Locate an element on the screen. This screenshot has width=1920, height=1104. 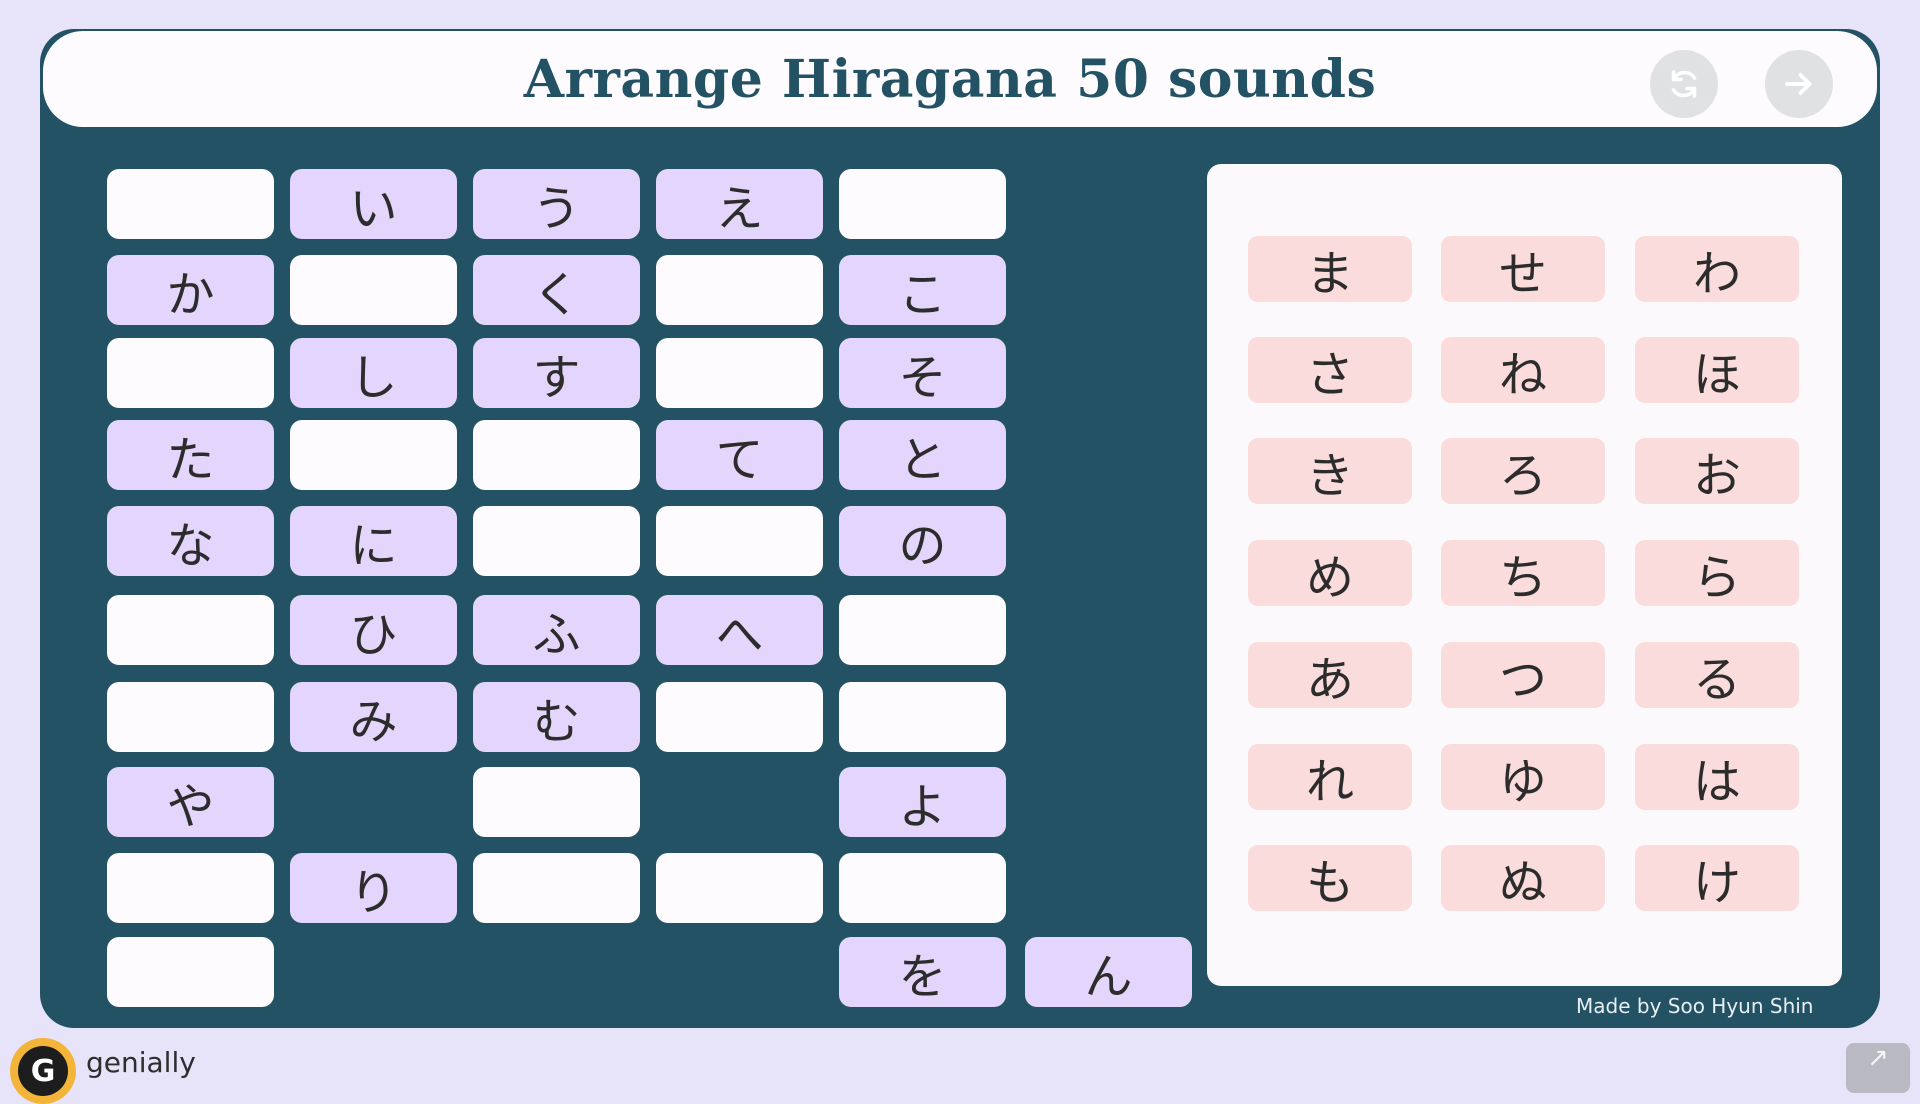
next-button is located at coordinates (1799, 84).